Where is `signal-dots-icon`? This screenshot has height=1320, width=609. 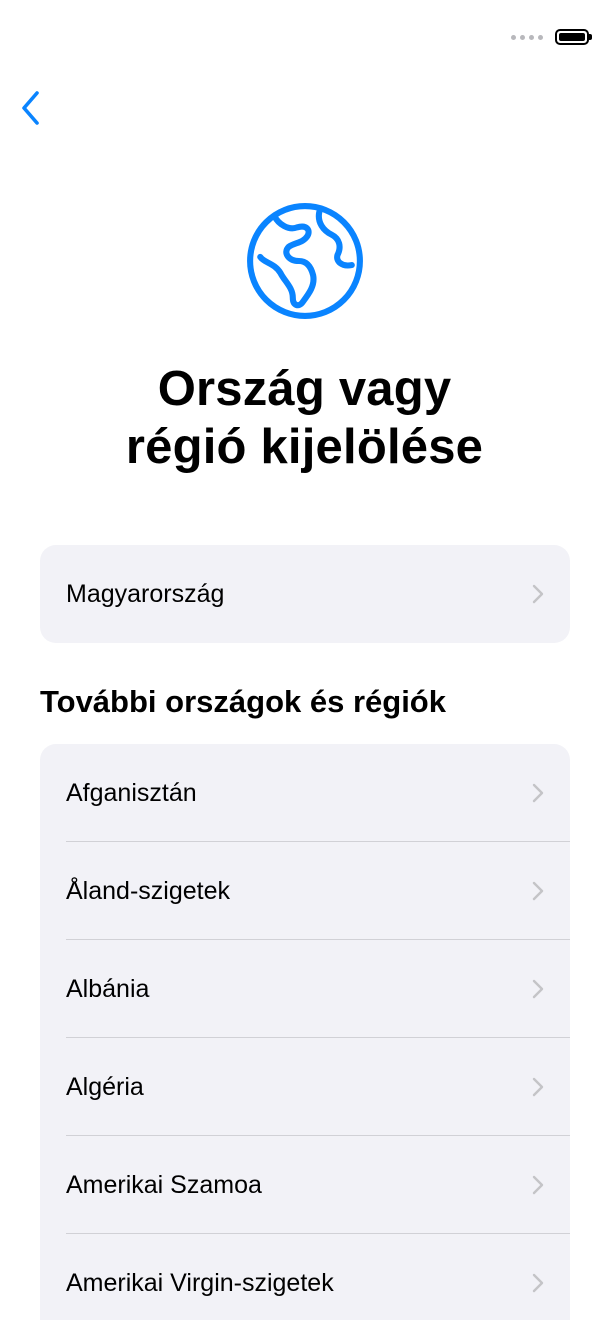 signal-dots-icon is located at coordinates (527, 37).